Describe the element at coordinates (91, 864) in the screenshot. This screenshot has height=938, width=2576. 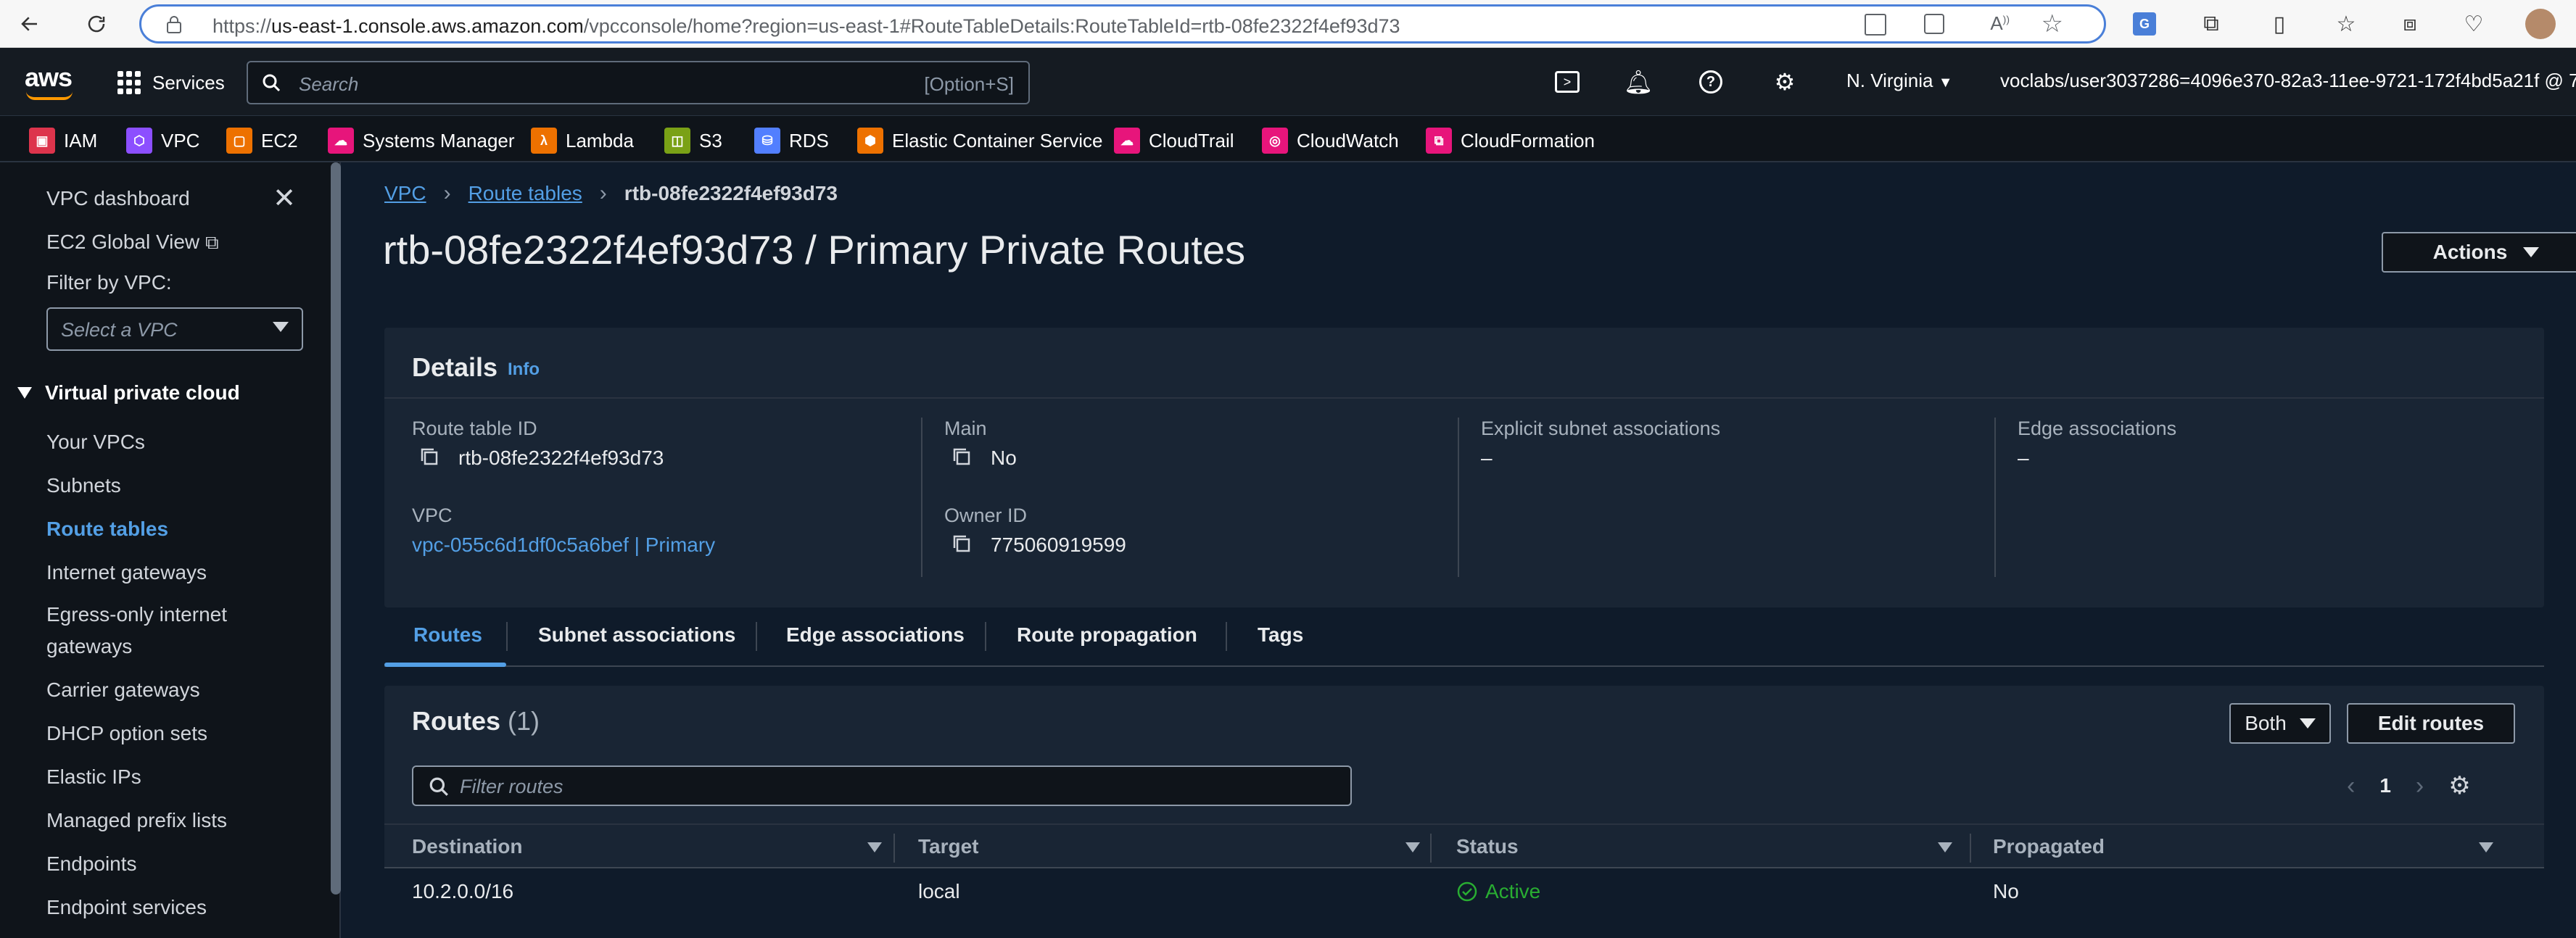
I see `sidebar-item-endpoints: Endpoints` at that location.